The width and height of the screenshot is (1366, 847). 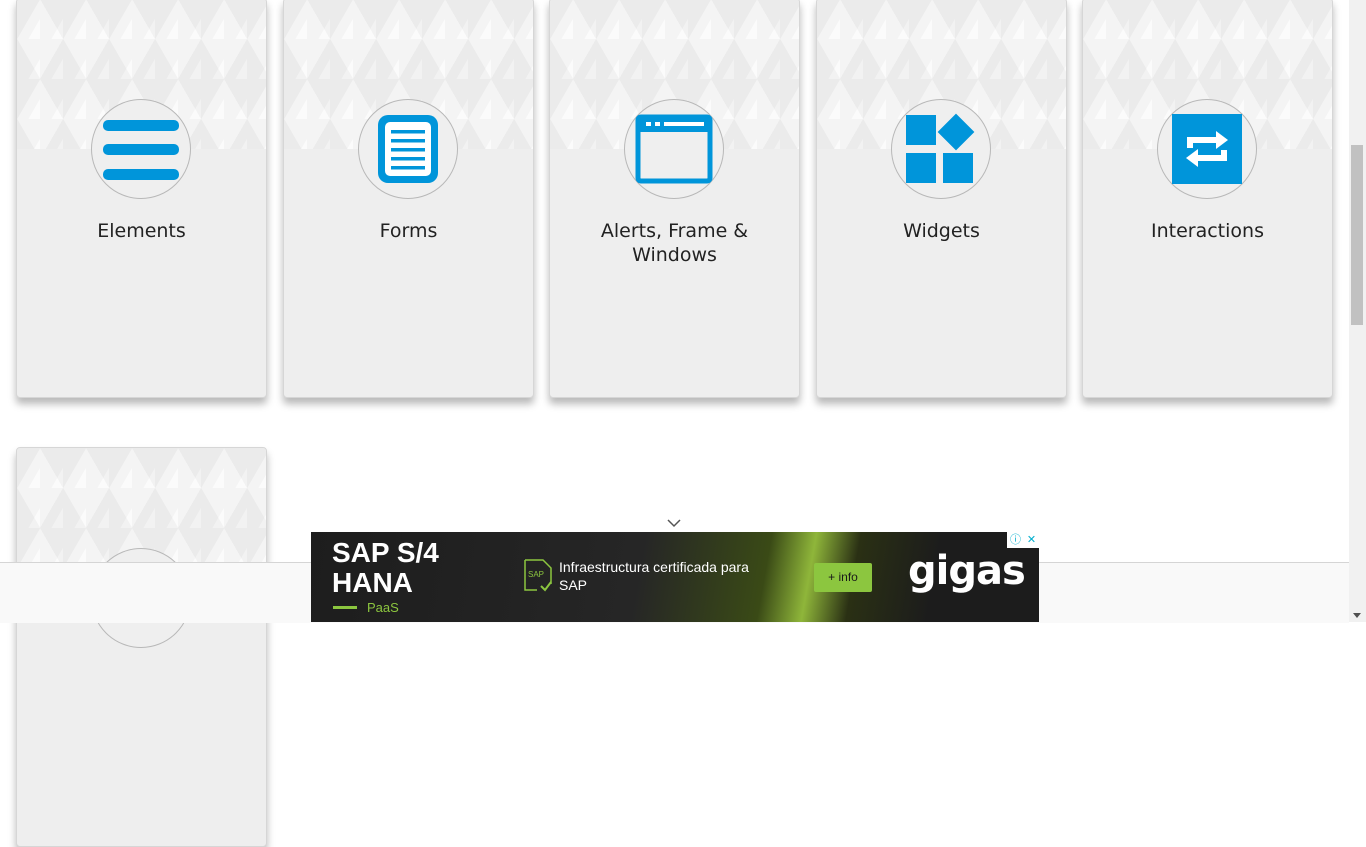 What do you see at coordinates (1015, 540) in the screenshot?
I see `ad-info-icon: ⓘ` at bounding box center [1015, 540].